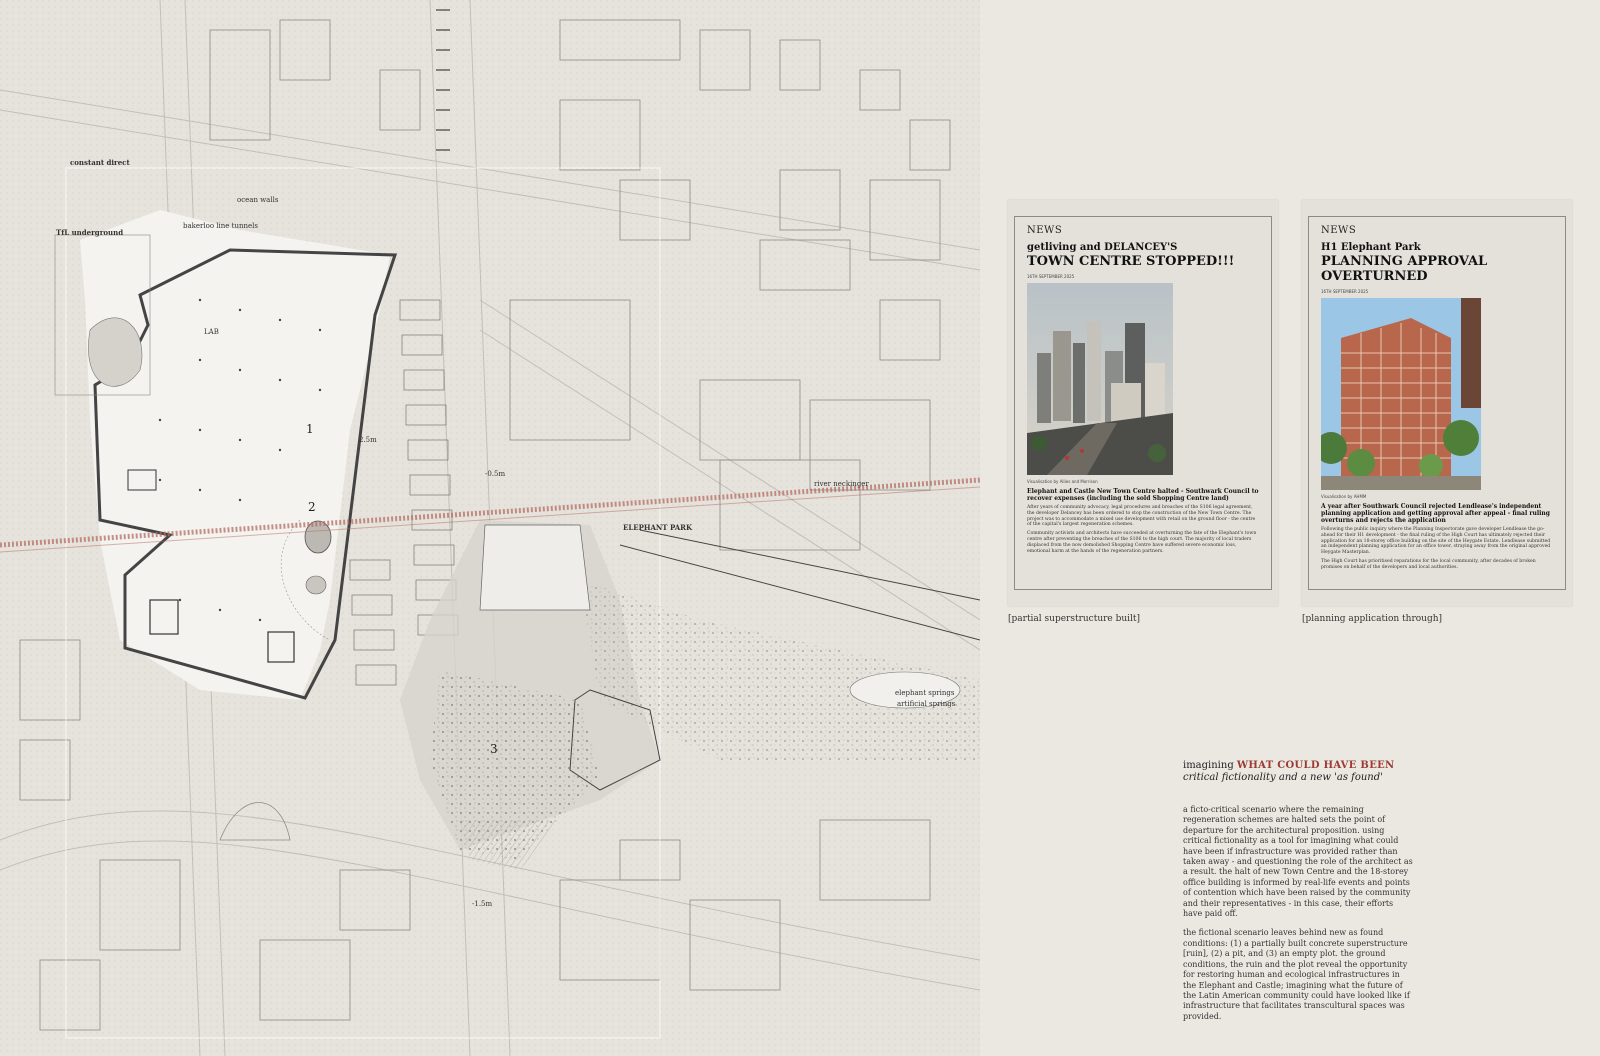 This screenshot has height=1056, width=1600. I want to click on label-elephant-park: ELEPHANT PARK, so click(658, 527).